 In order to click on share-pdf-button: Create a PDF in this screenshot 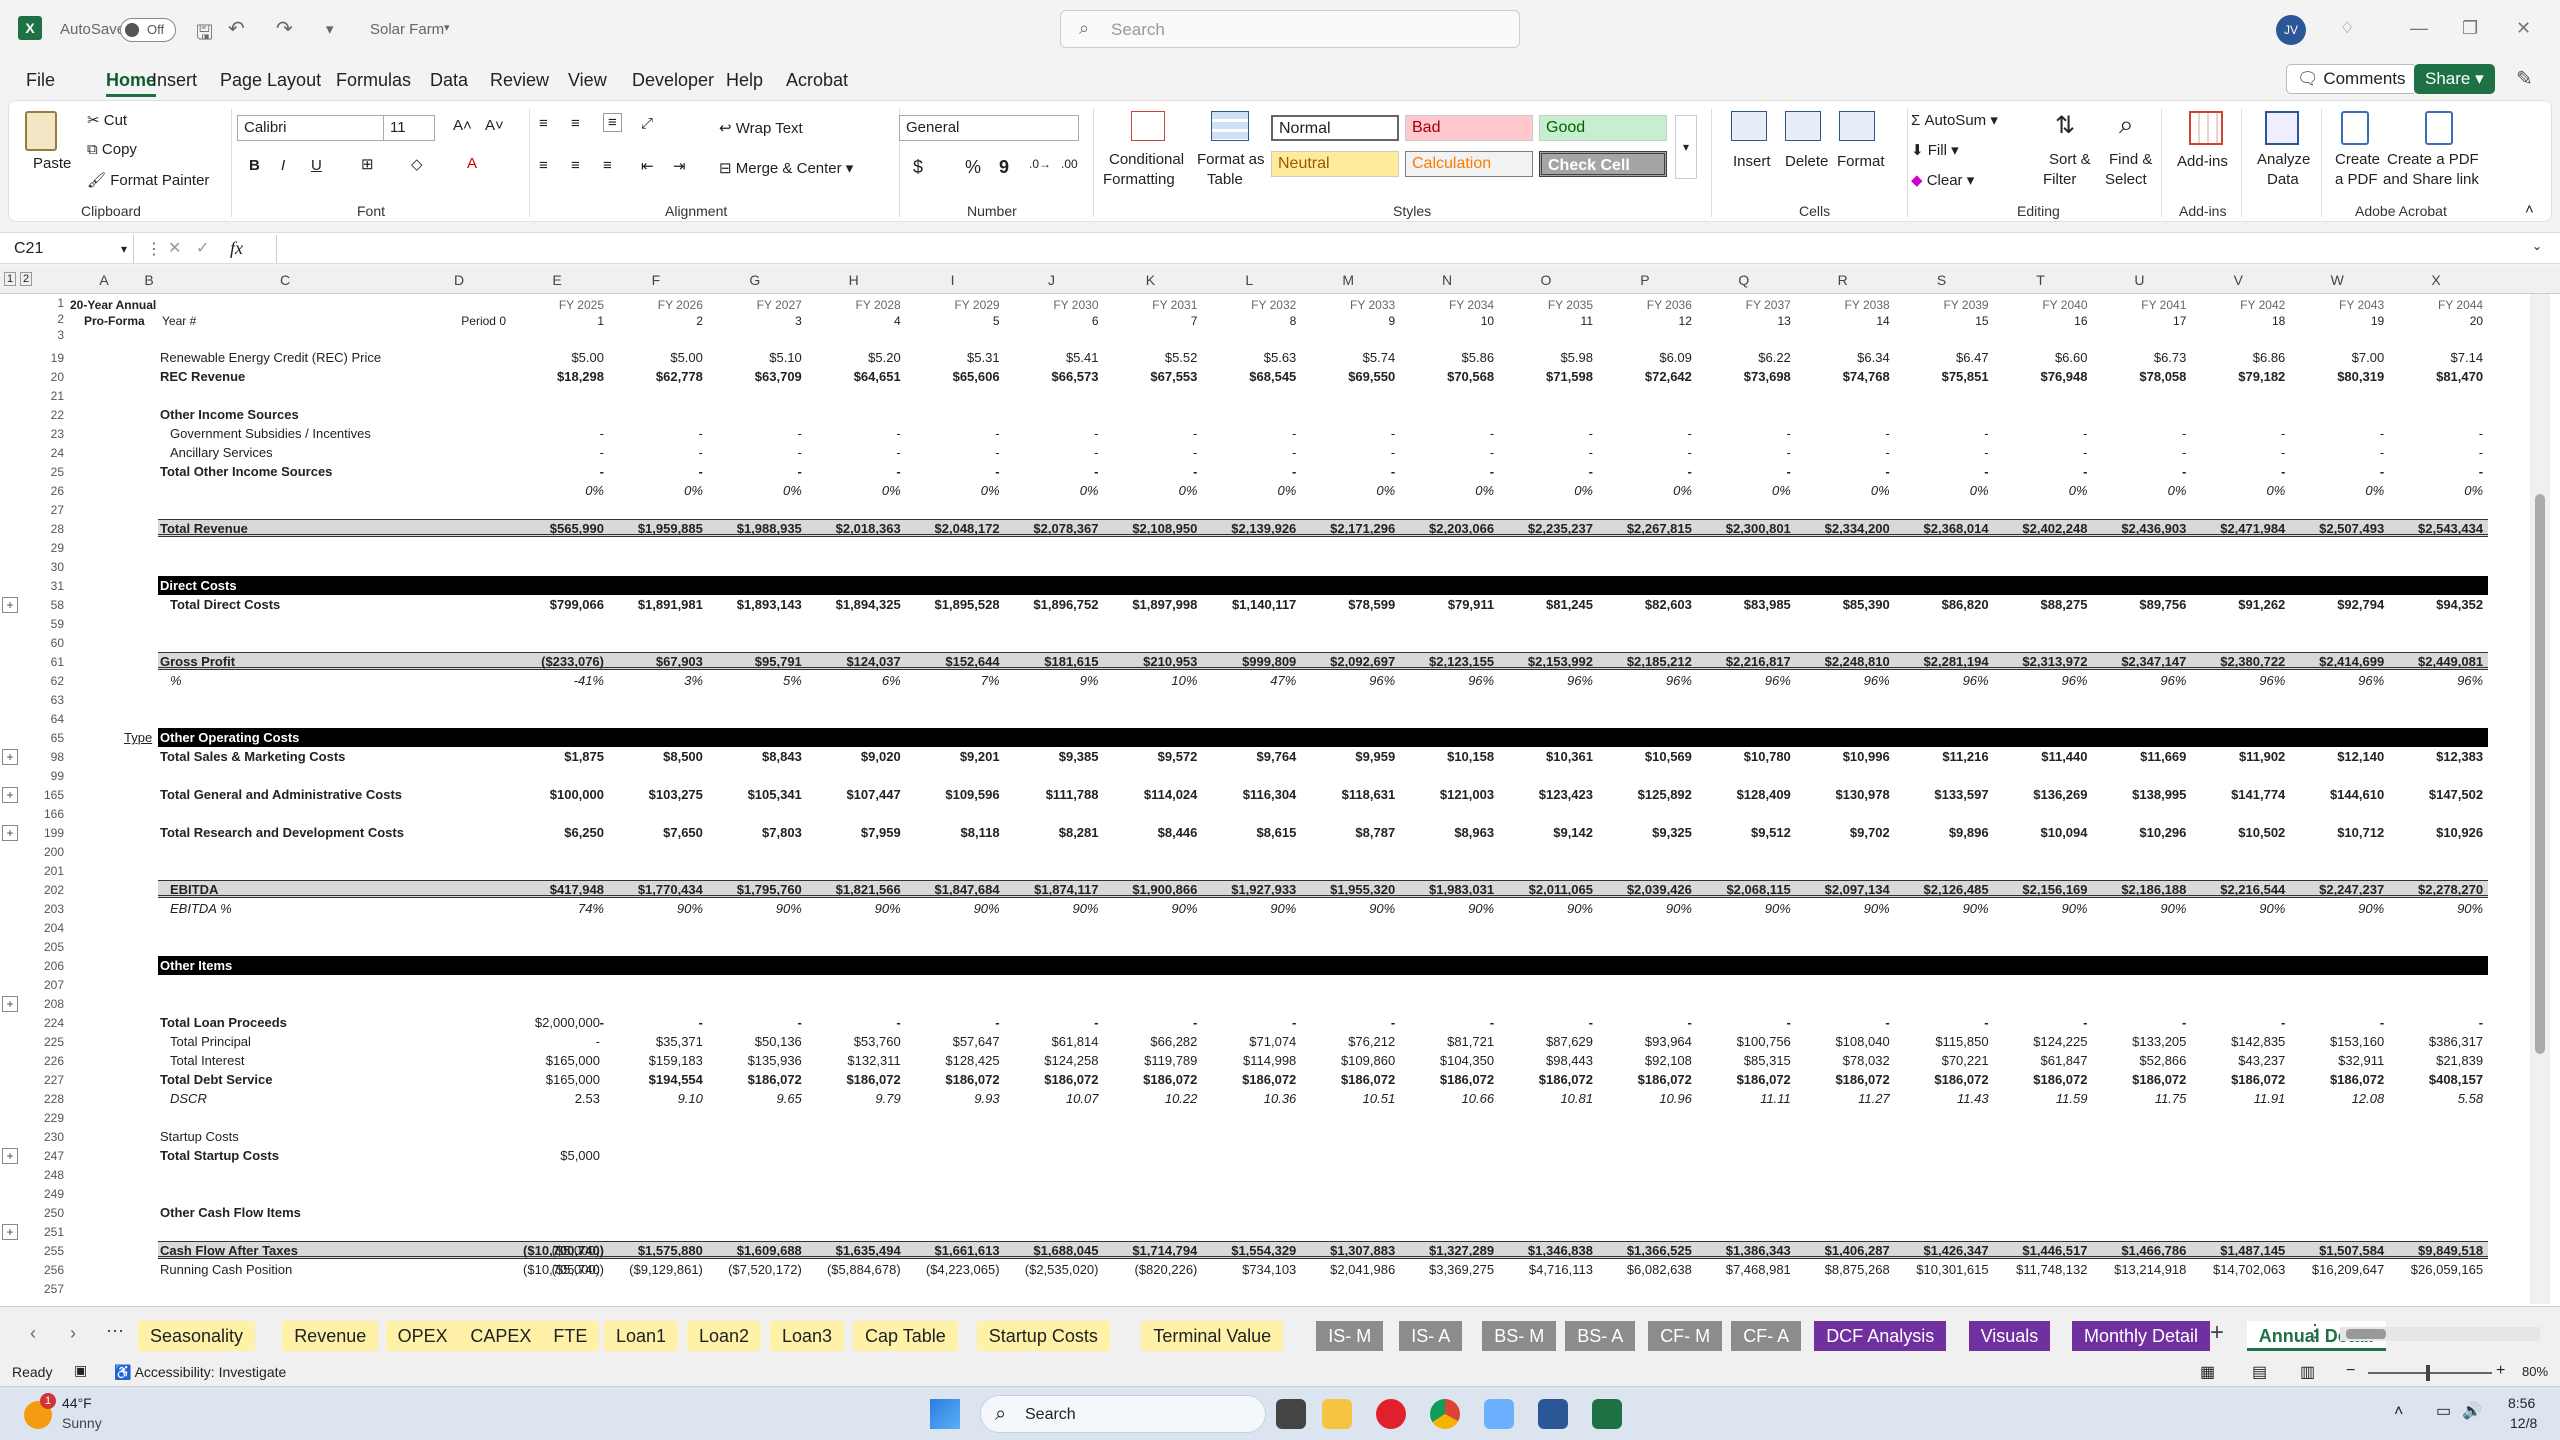, I will do `click(2433, 159)`.